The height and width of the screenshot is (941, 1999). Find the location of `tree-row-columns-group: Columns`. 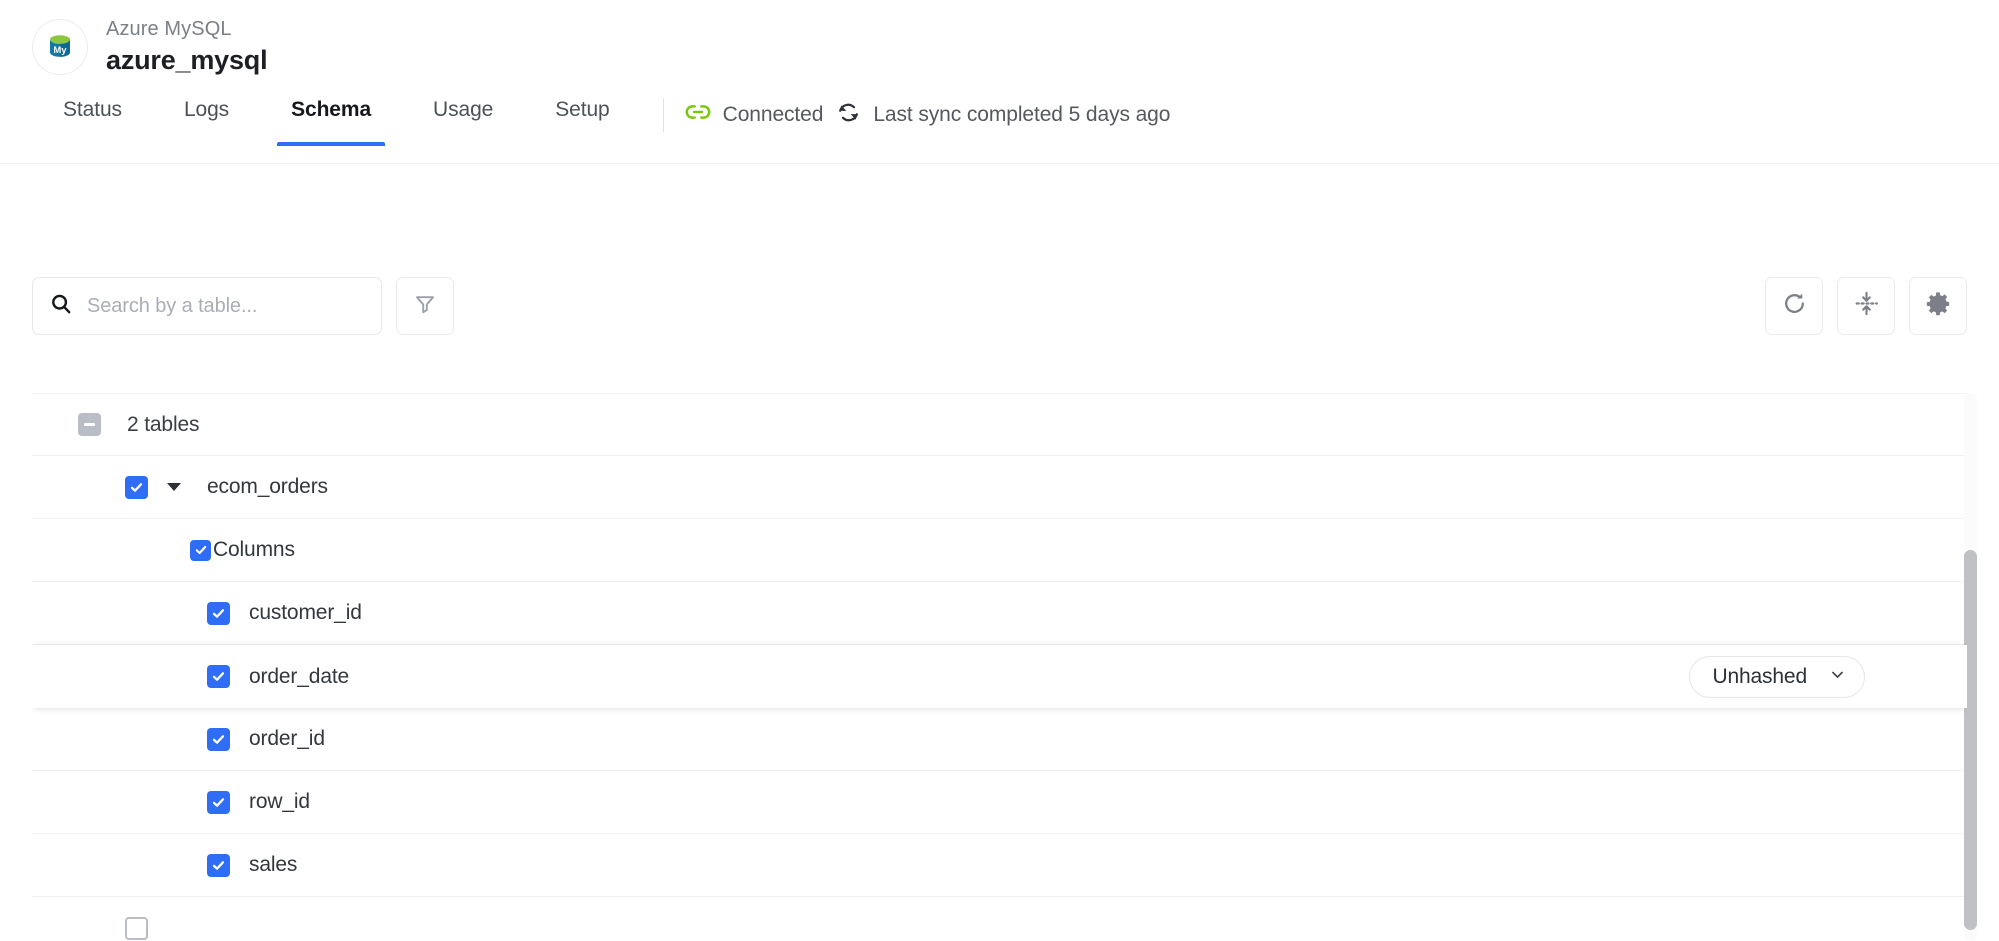

tree-row-columns-group: Columns is located at coordinates (999, 550).